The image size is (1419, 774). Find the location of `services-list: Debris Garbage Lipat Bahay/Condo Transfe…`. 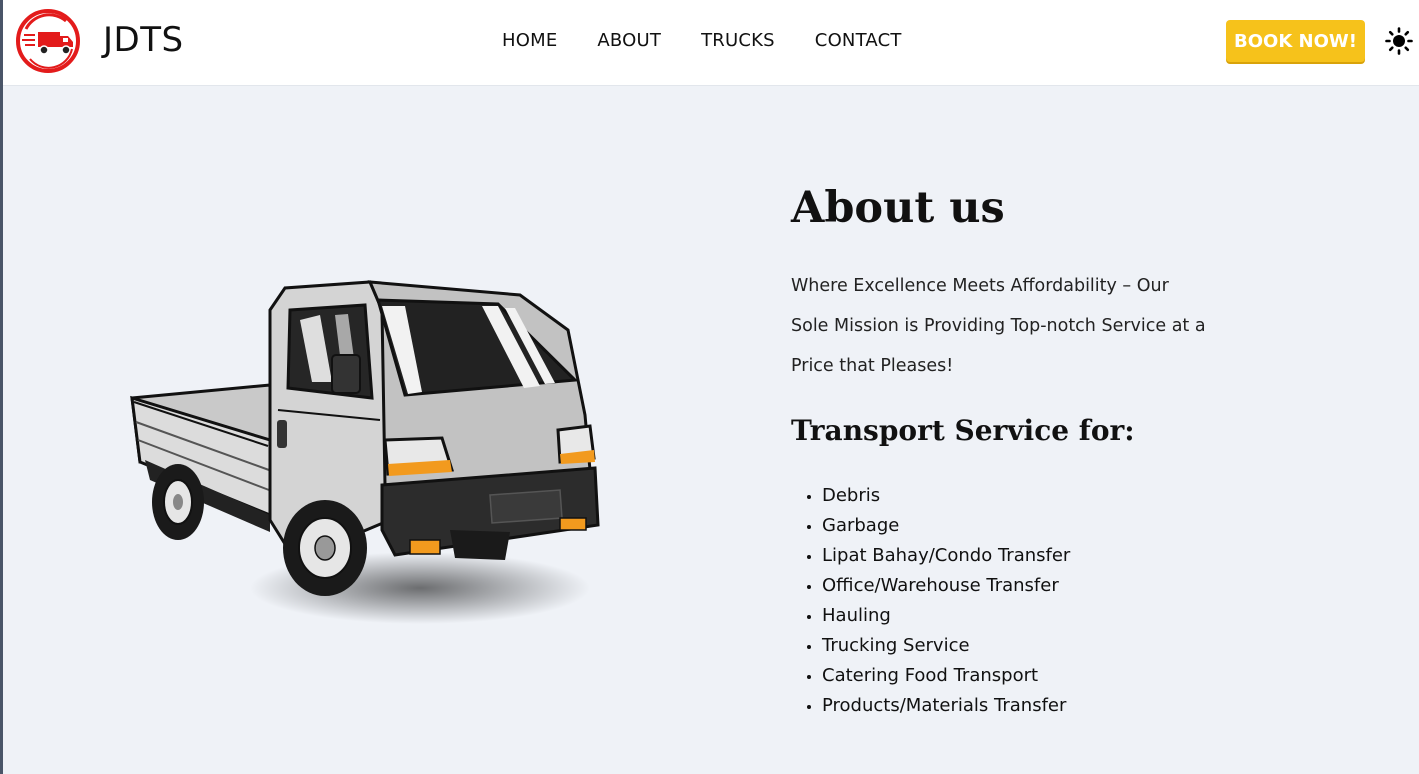

services-list: Debris Garbage Lipat Bahay/Condo Transfe… is located at coordinates (1011, 601).